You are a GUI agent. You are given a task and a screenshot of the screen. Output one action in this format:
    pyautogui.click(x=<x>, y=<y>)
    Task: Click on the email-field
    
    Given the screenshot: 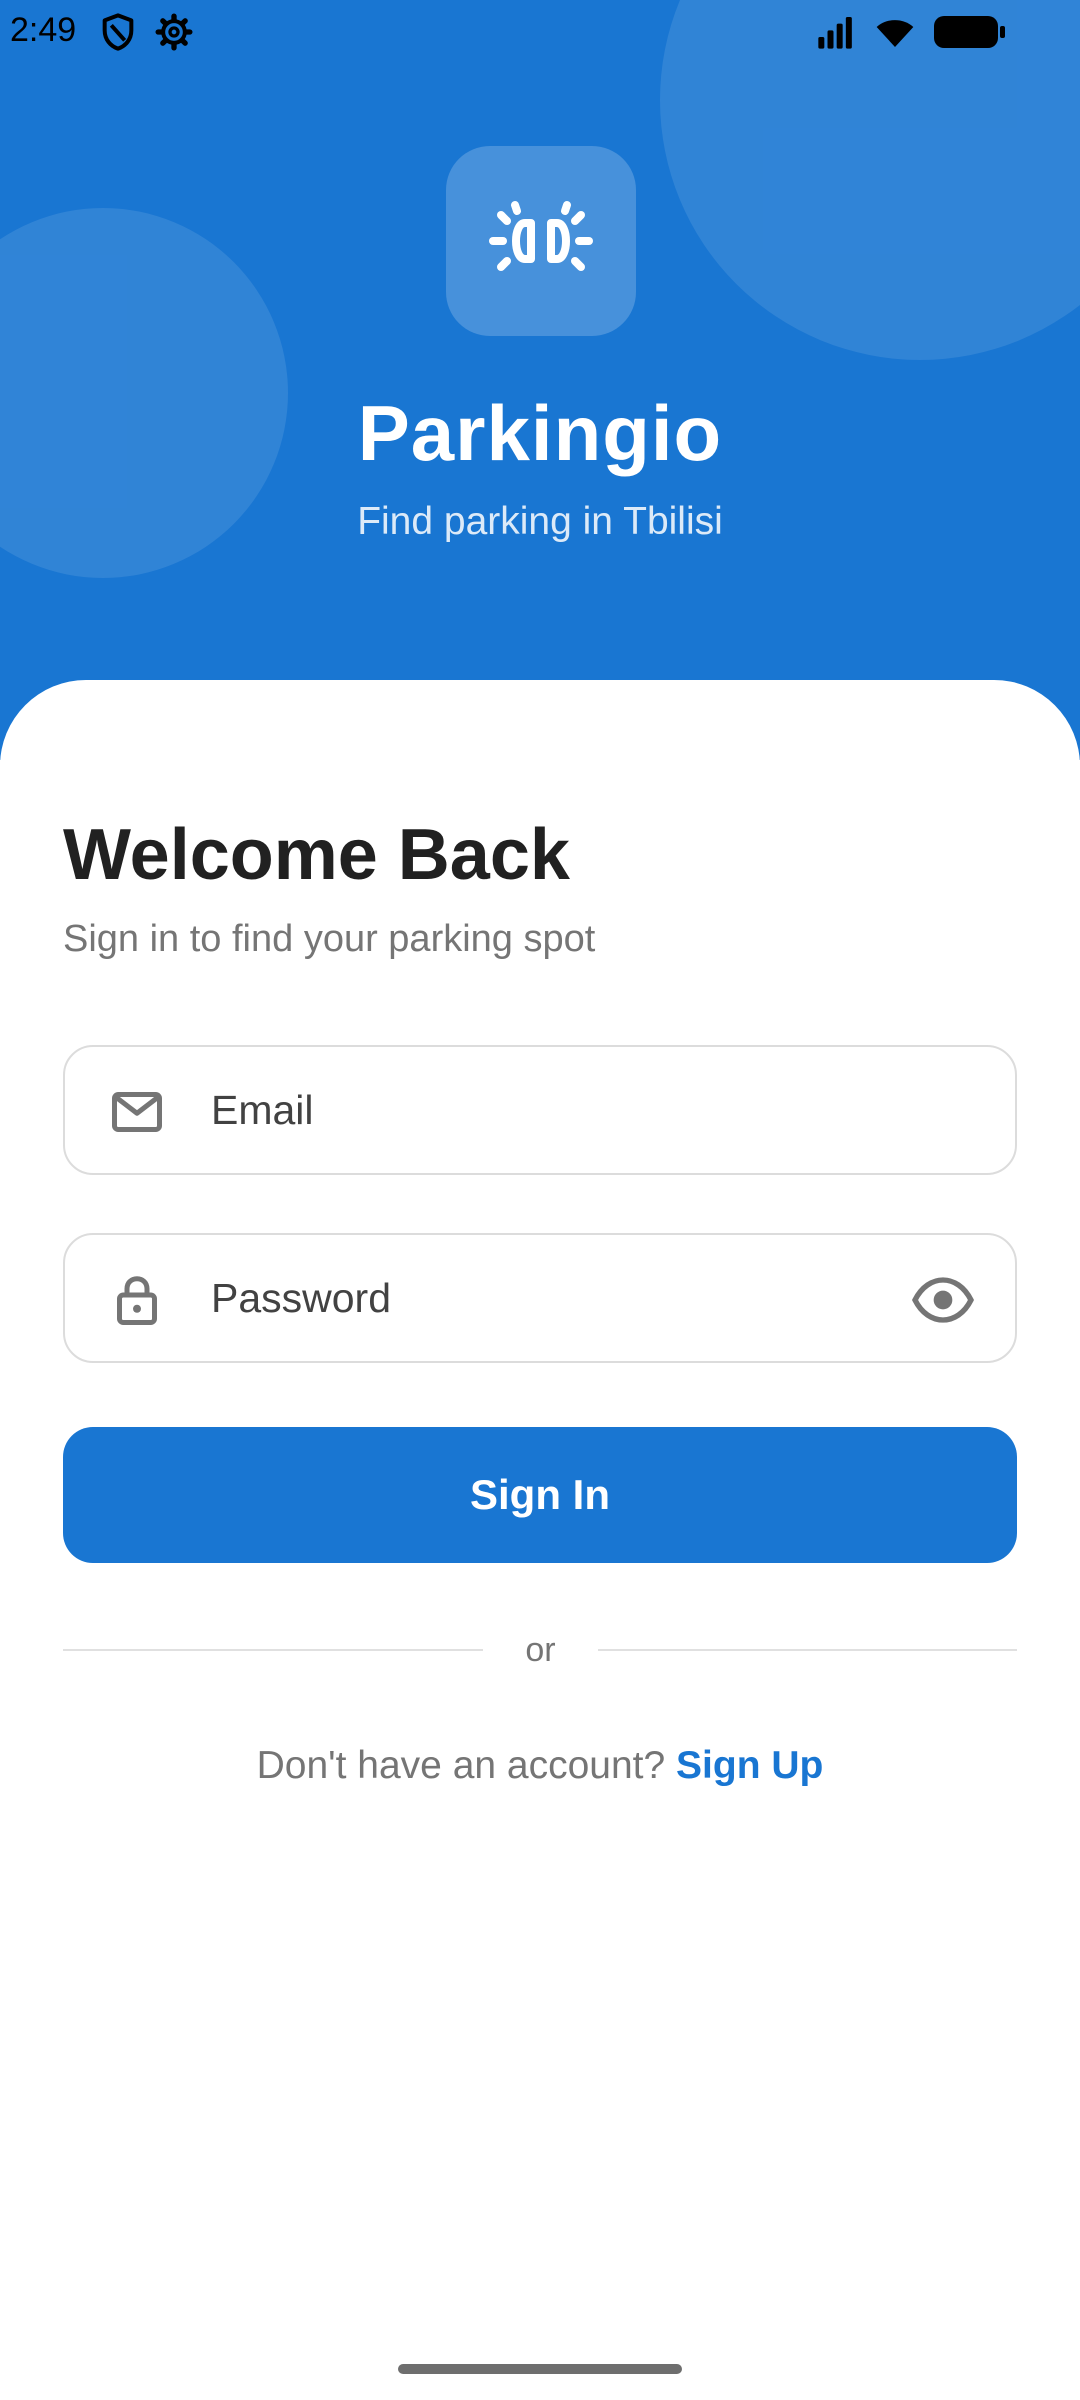 What is the action you would take?
    pyautogui.click(x=540, y=1110)
    